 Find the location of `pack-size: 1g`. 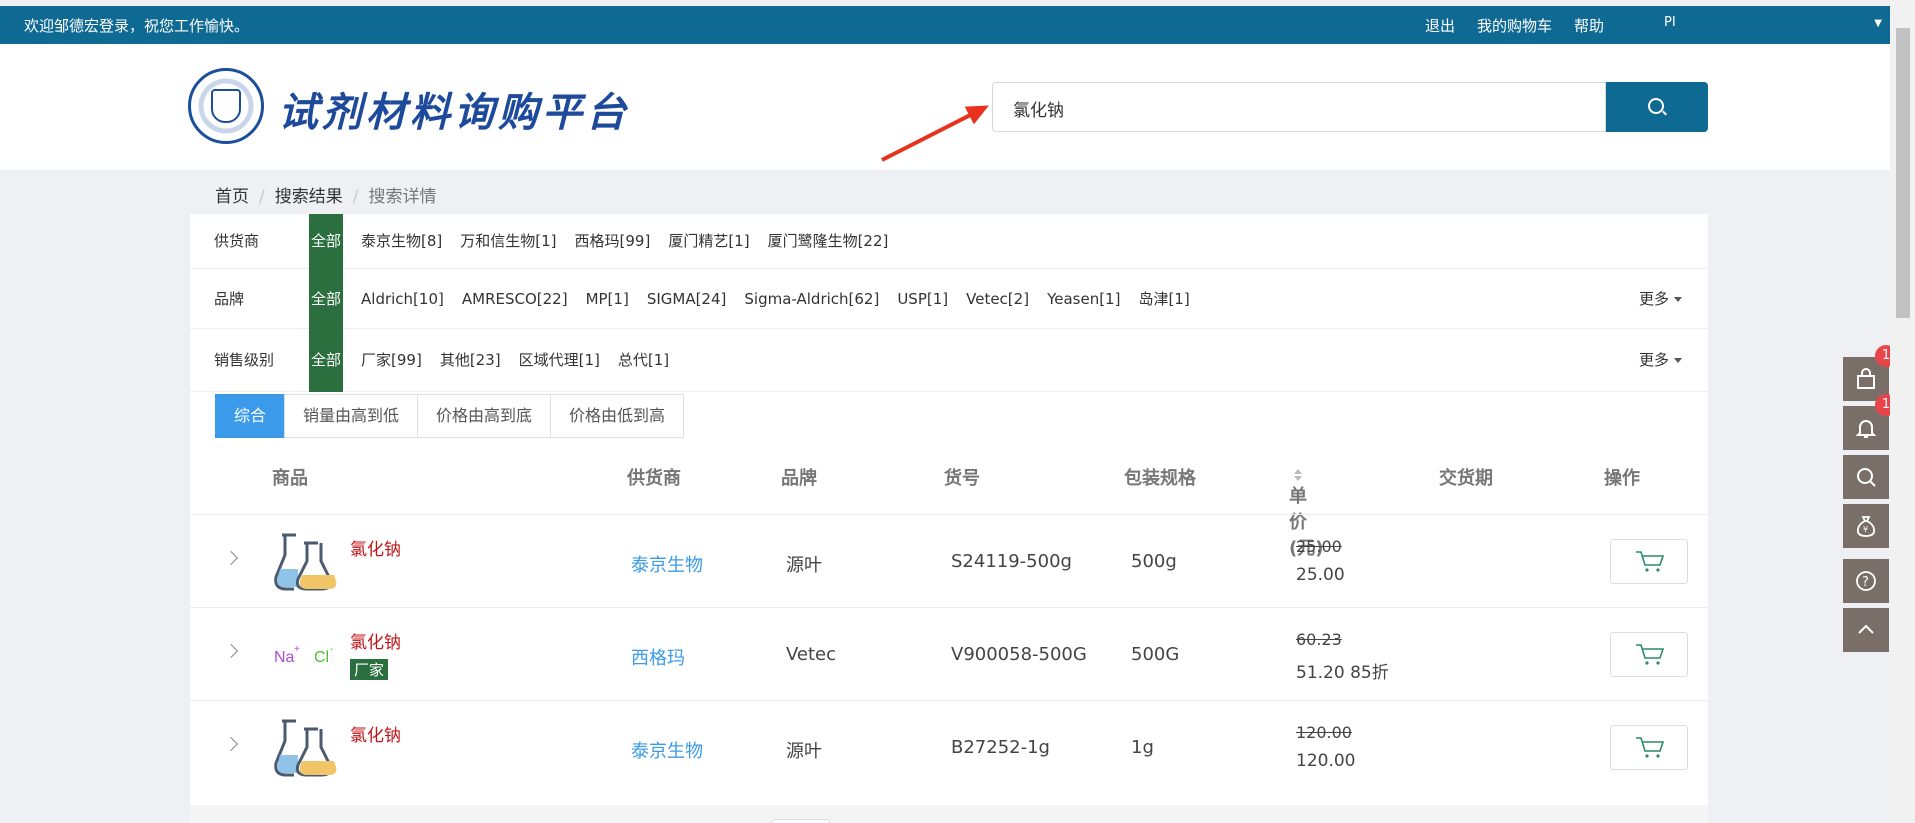

pack-size: 1g is located at coordinates (1142, 747).